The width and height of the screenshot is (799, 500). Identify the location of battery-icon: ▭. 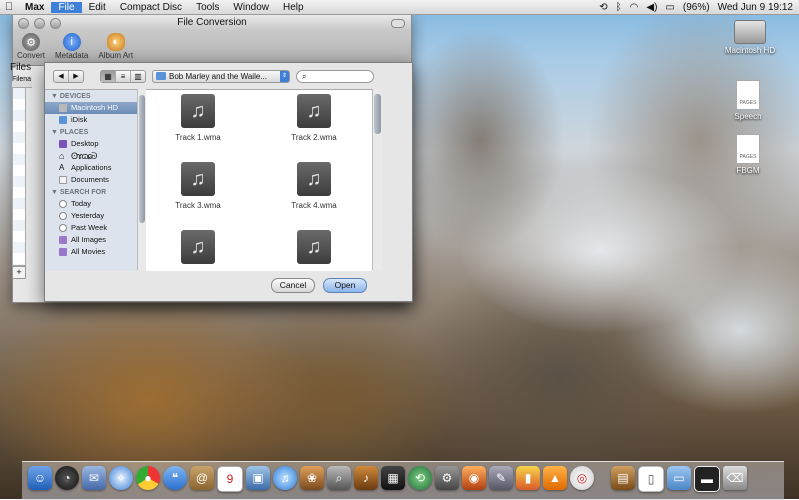
(669, 7).